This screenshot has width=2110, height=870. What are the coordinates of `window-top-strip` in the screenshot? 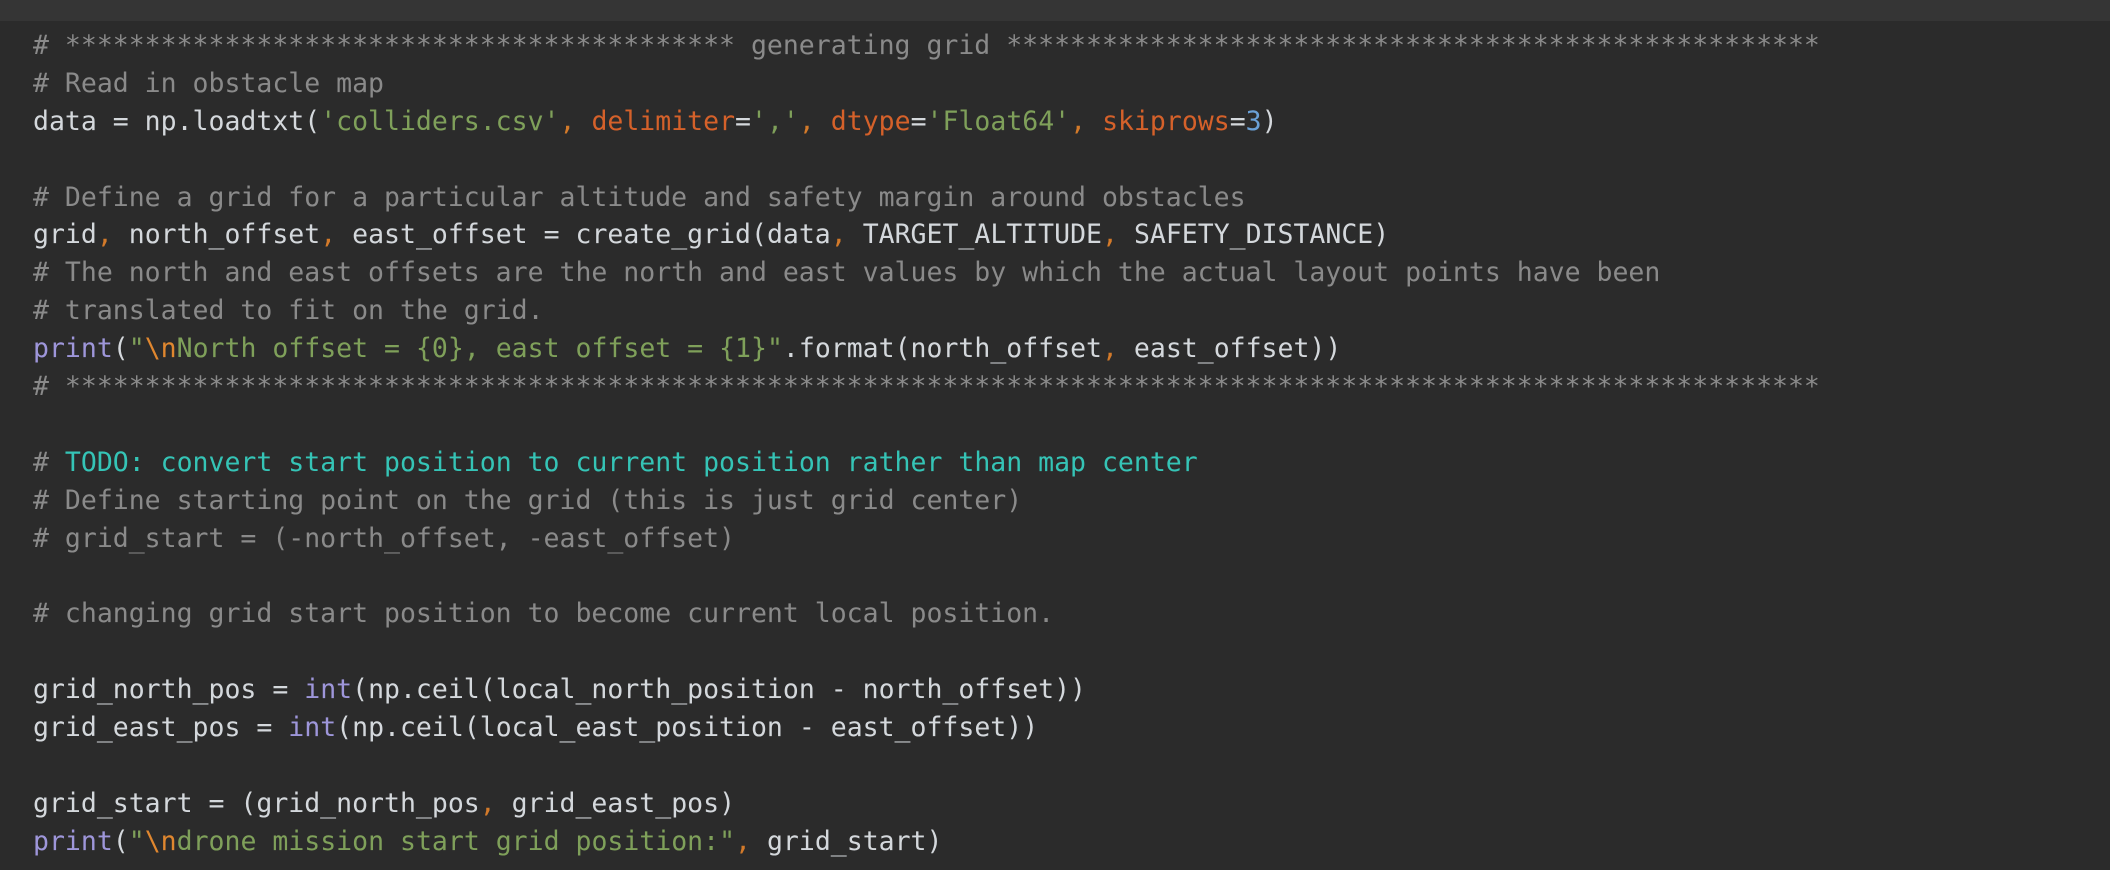 It's located at (1055, 10).